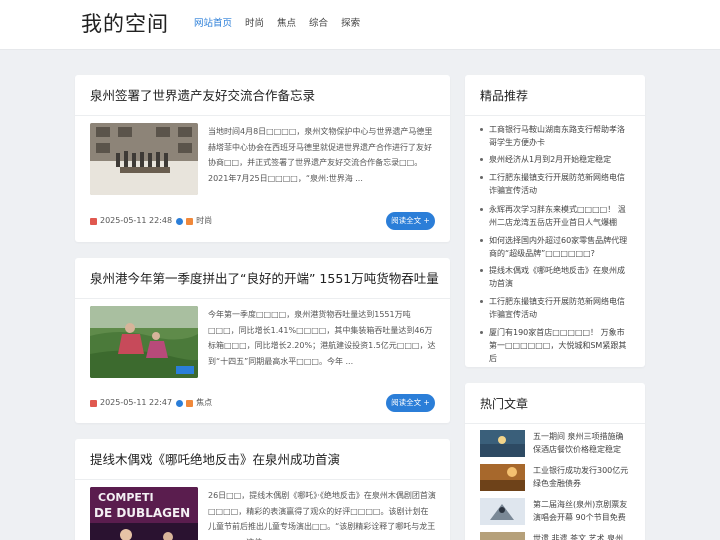  I want to click on recommend-title: 精品推荐, so click(504, 96).